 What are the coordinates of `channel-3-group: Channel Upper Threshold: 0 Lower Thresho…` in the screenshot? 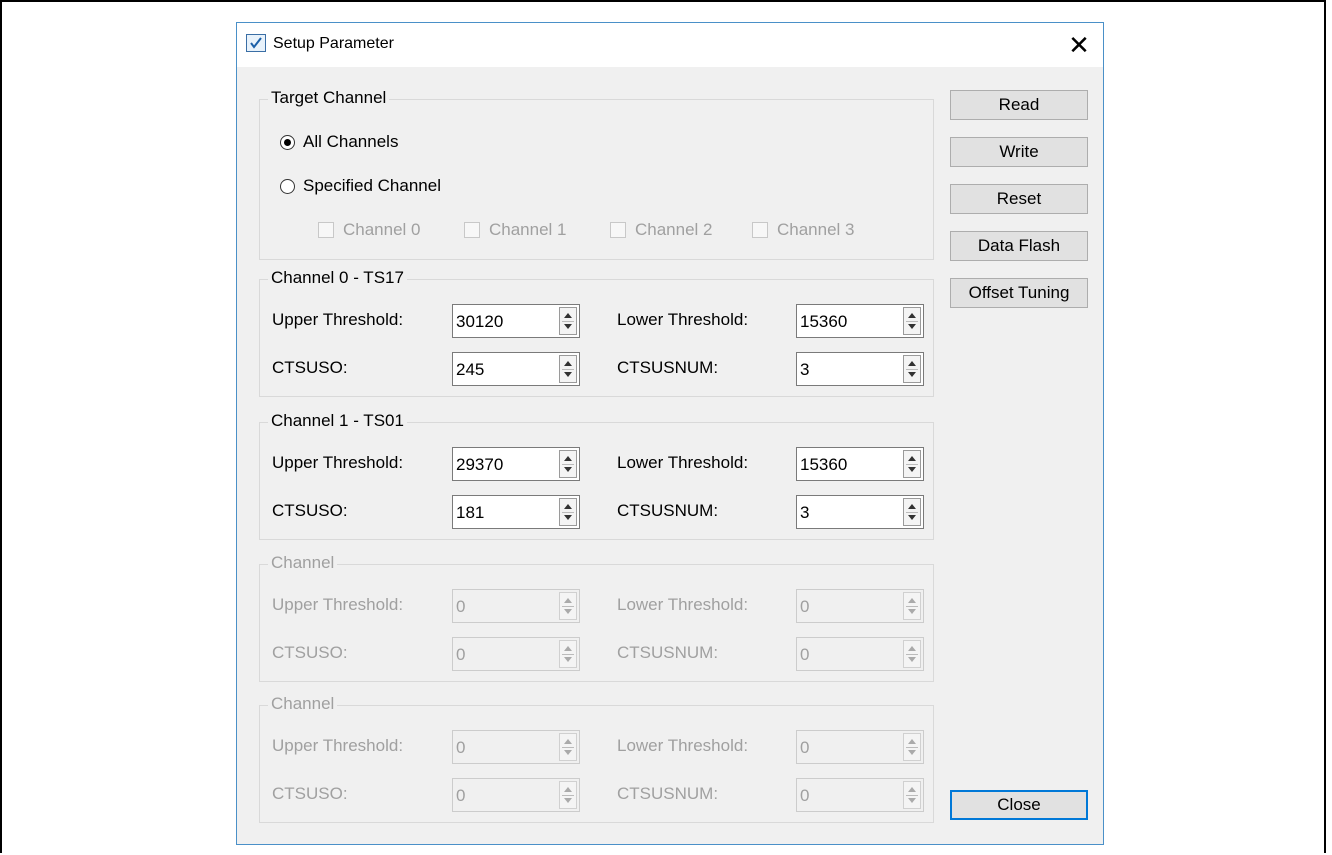 It's located at (596, 758).